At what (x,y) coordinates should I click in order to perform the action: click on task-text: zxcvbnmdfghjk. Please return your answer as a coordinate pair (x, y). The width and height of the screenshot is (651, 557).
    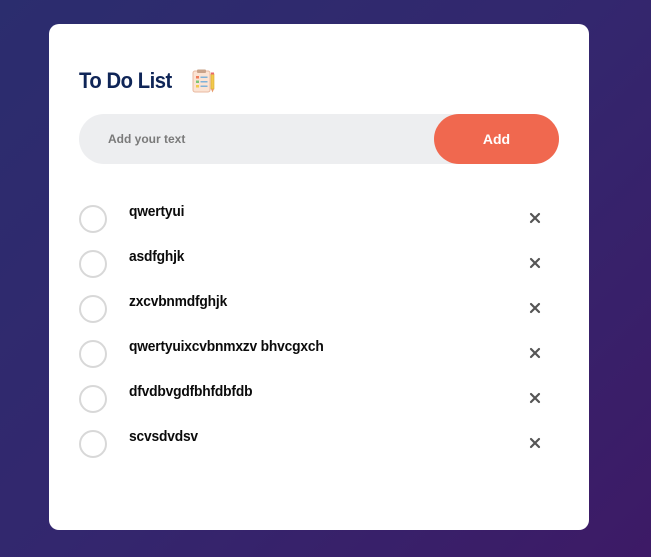
    Looking at the image, I should click on (327, 301).